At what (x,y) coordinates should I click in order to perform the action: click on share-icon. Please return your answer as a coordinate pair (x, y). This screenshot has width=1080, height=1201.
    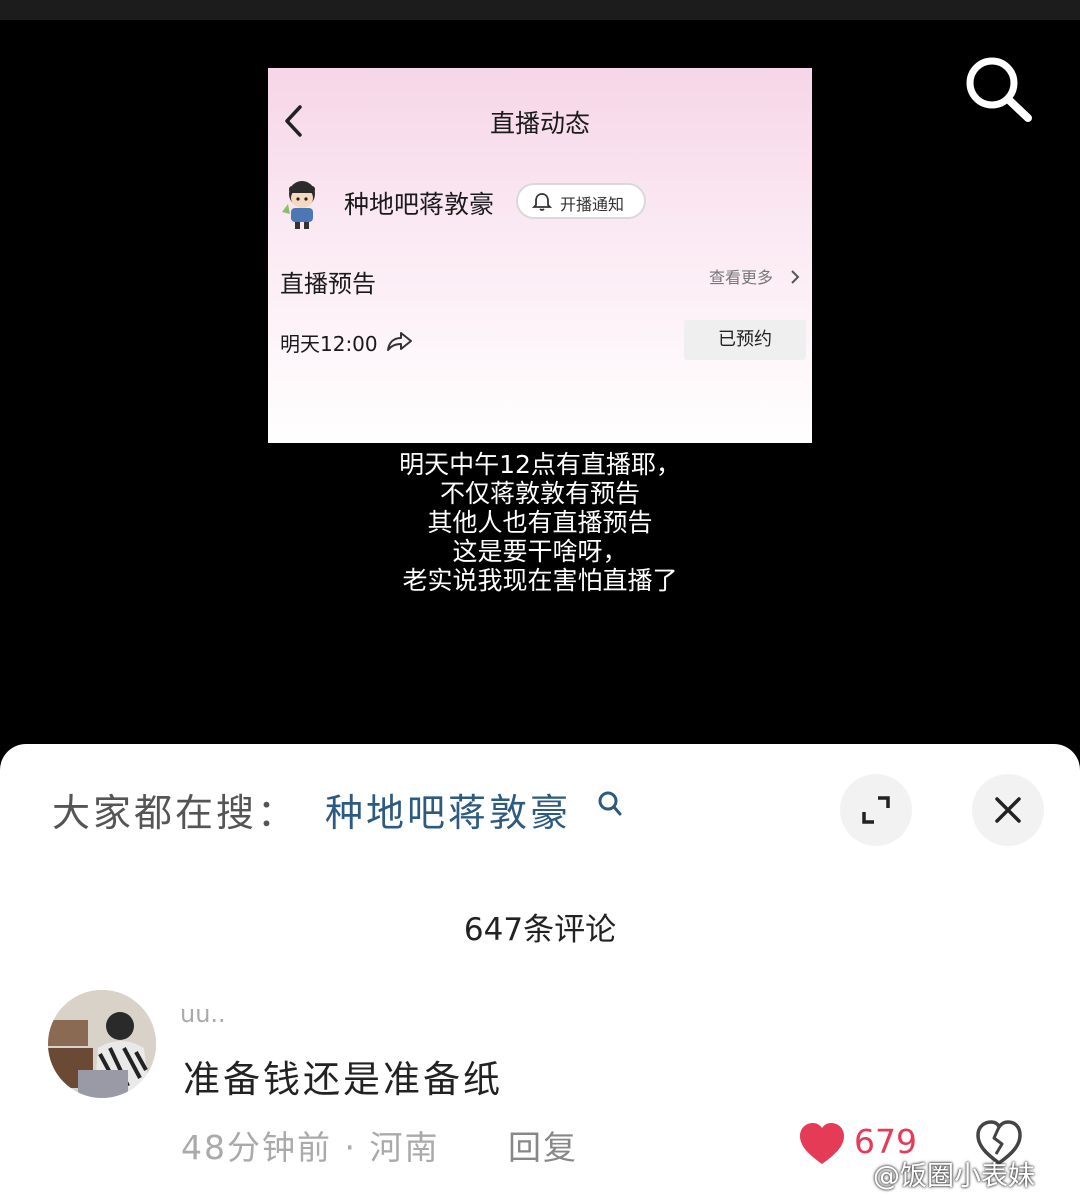
    Looking at the image, I should click on (400, 341).